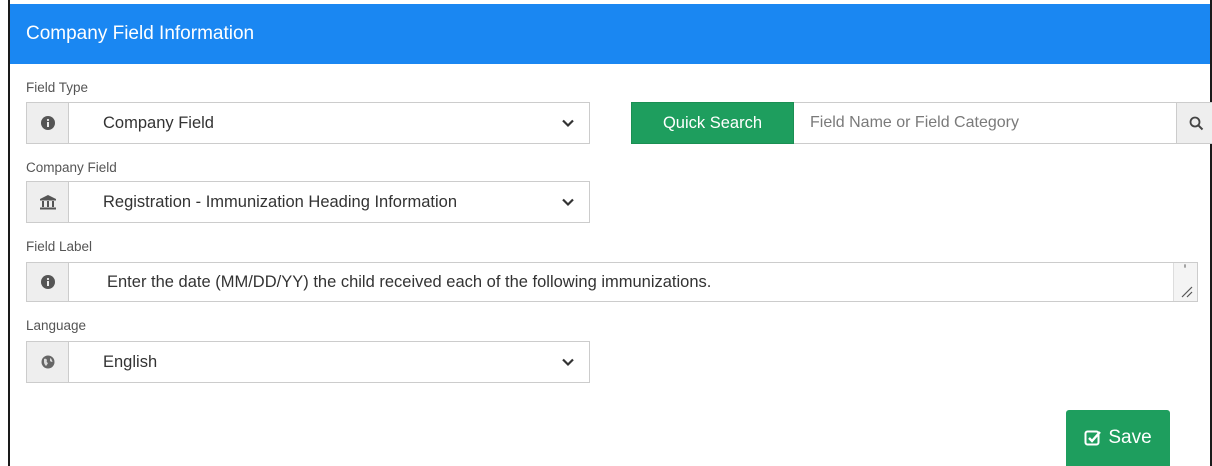  Describe the element at coordinates (308, 362) in the screenshot. I see `language-select: English` at that location.